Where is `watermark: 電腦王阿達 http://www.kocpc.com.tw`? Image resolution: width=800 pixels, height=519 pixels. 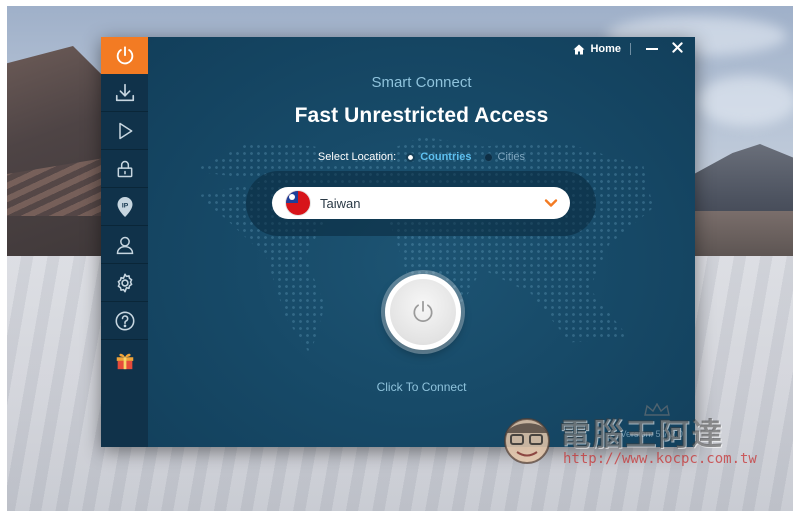 watermark: 電腦王阿達 http://www.kocpc.com.tw is located at coordinates (634, 439).